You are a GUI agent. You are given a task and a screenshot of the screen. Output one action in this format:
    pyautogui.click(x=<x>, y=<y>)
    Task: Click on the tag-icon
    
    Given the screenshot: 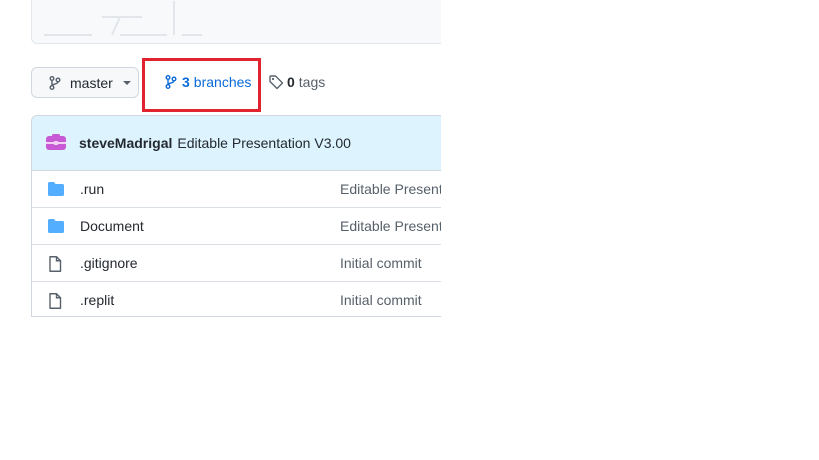 What is the action you would take?
    pyautogui.click(x=276, y=82)
    